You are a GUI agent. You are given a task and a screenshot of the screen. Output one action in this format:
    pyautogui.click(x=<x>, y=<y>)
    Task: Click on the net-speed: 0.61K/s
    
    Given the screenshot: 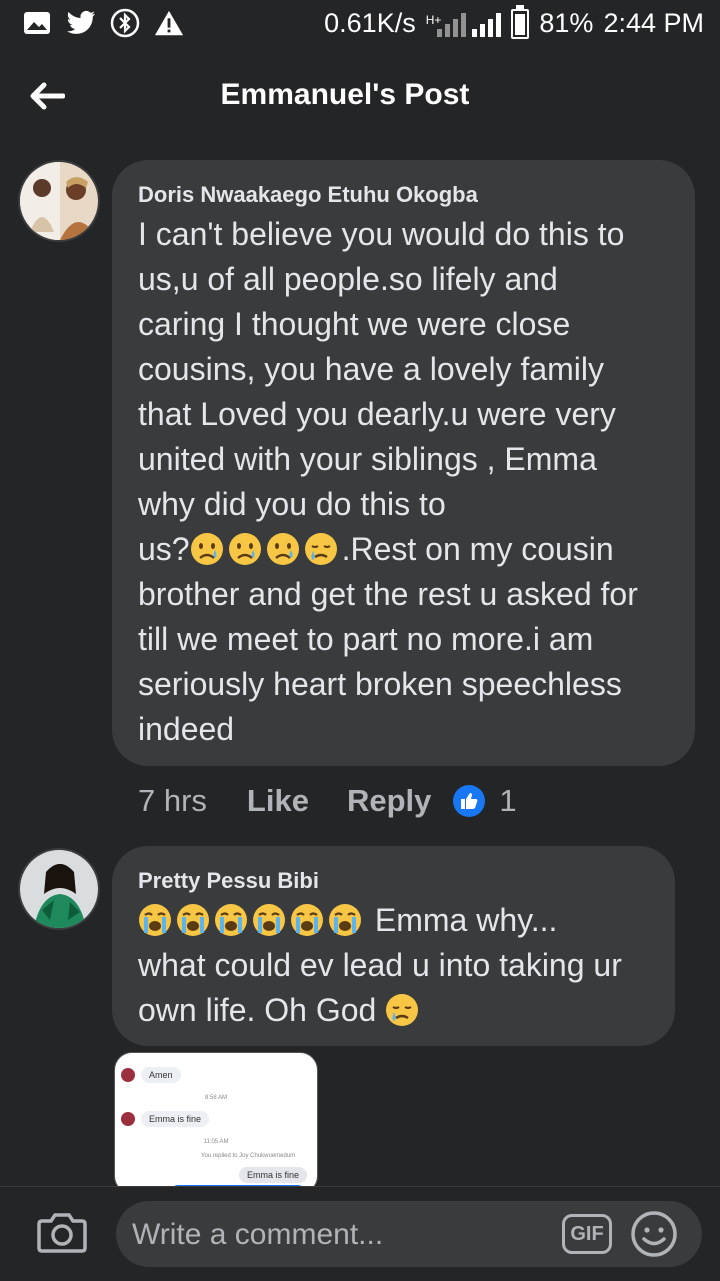 What is the action you would take?
    pyautogui.click(x=370, y=23)
    